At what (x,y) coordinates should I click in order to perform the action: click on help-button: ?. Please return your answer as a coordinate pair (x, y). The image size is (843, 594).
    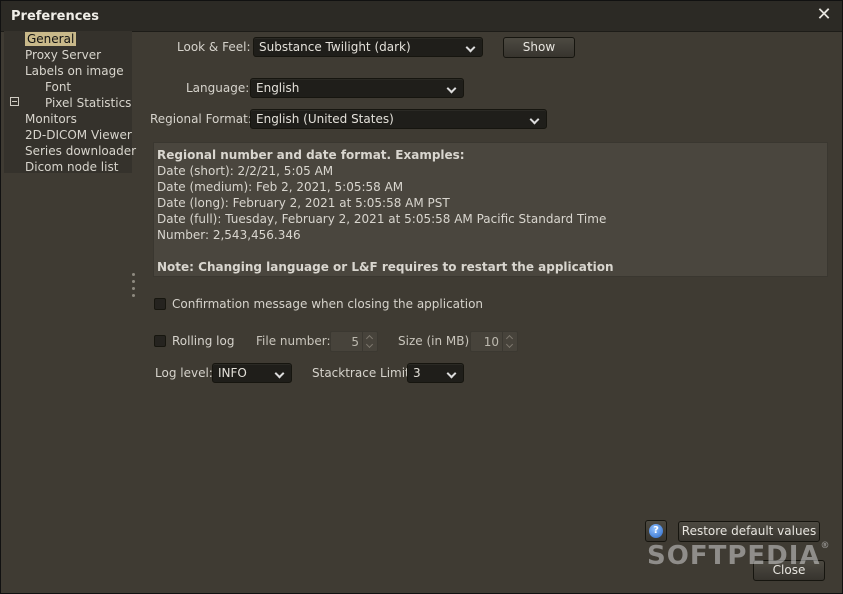
    Looking at the image, I should click on (656, 531).